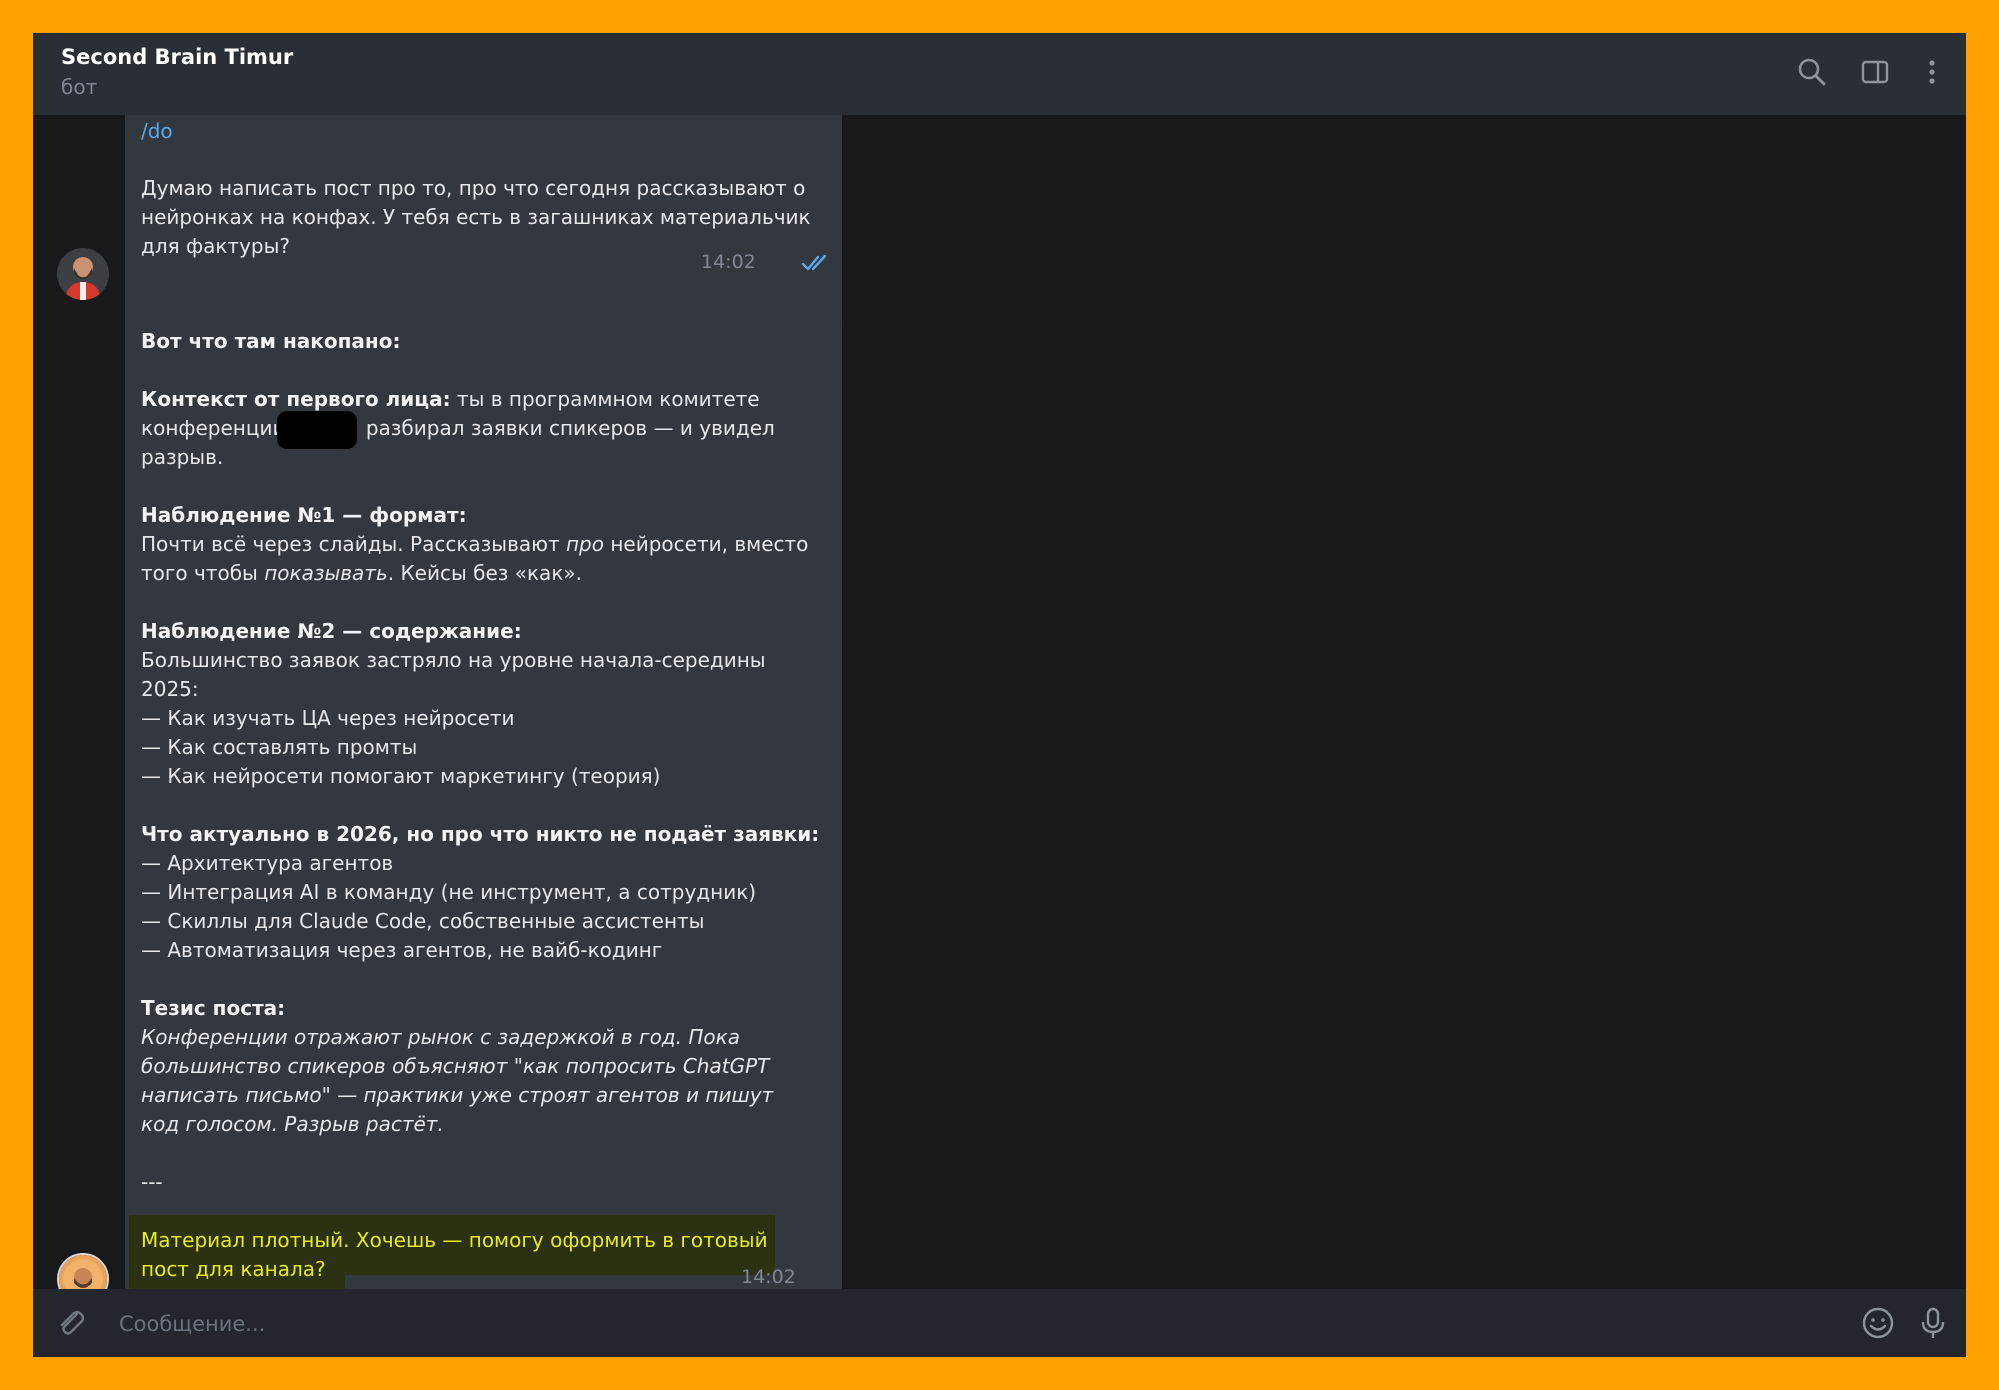 The width and height of the screenshot is (1999, 1390). I want to click on message-heading: Наблюдение №1 — формат:, so click(304, 515).